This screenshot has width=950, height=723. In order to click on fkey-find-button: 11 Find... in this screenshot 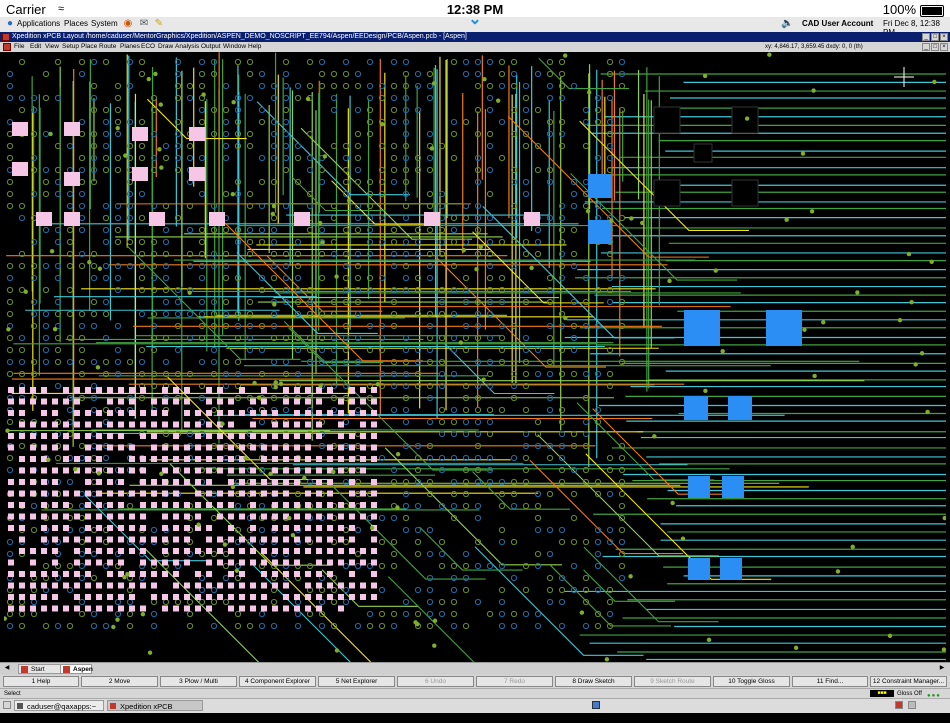, I will do `click(830, 681)`.